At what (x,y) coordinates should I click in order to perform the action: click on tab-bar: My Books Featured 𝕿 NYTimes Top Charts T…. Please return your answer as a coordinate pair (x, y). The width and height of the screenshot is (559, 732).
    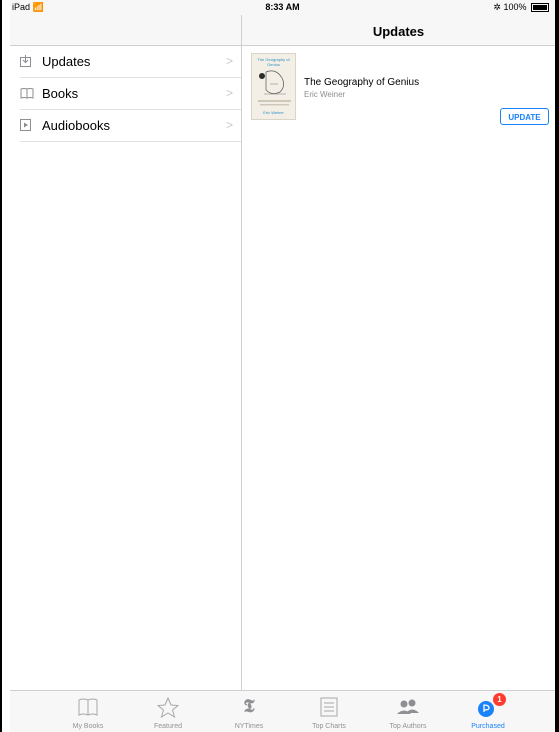
    Looking at the image, I should click on (282, 711).